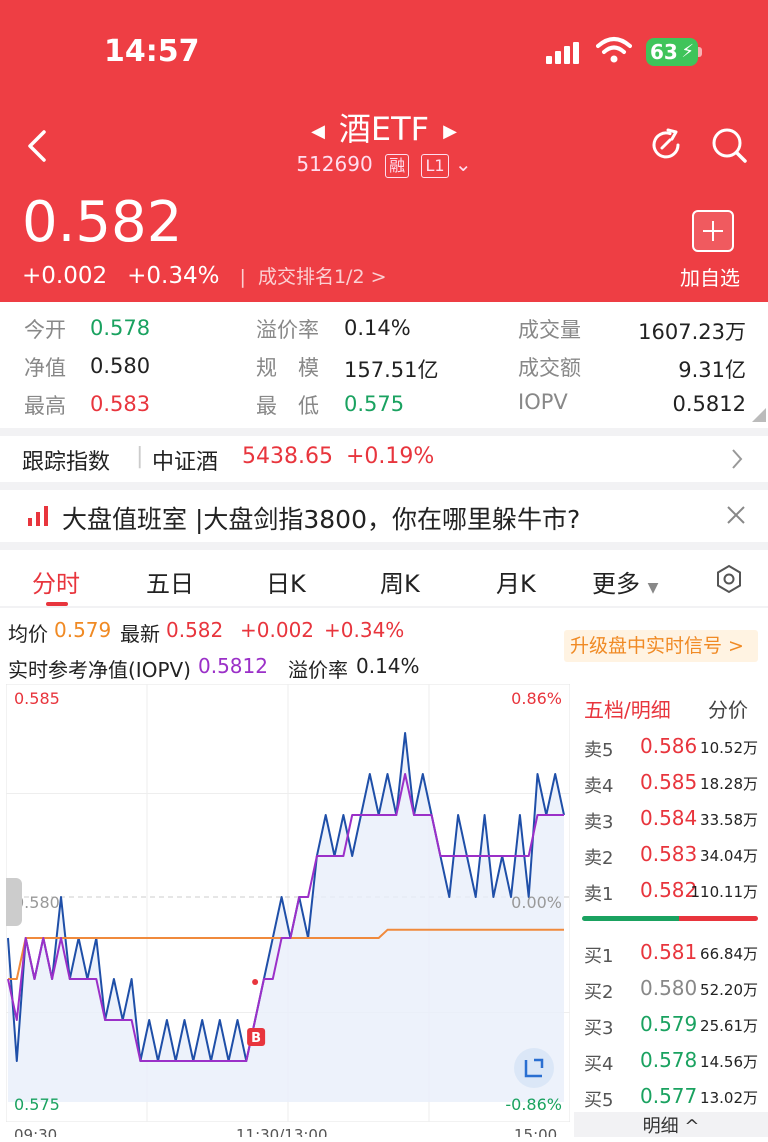 The height and width of the screenshot is (1142, 768). What do you see at coordinates (736, 515) in the screenshot?
I see `close-icon` at bounding box center [736, 515].